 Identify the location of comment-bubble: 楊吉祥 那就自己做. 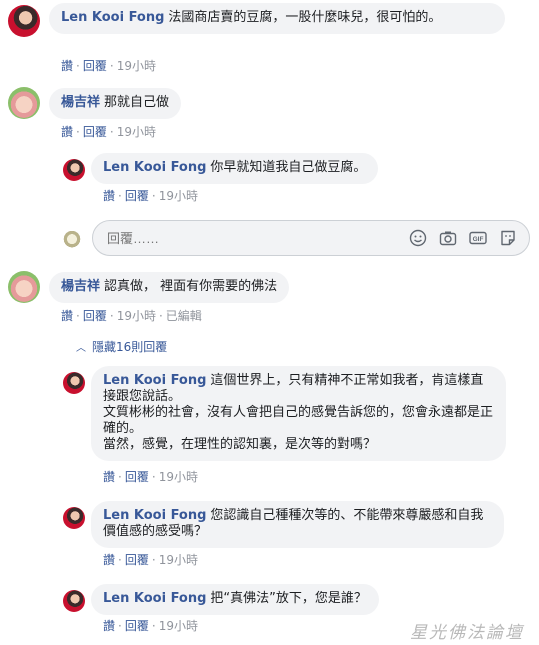
(115, 103).